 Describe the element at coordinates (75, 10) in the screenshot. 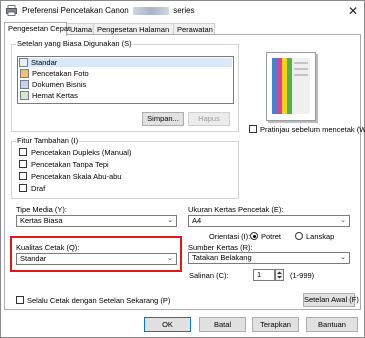

I see `window-title-prefix: Preferensi Pencetakan Canon` at that location.